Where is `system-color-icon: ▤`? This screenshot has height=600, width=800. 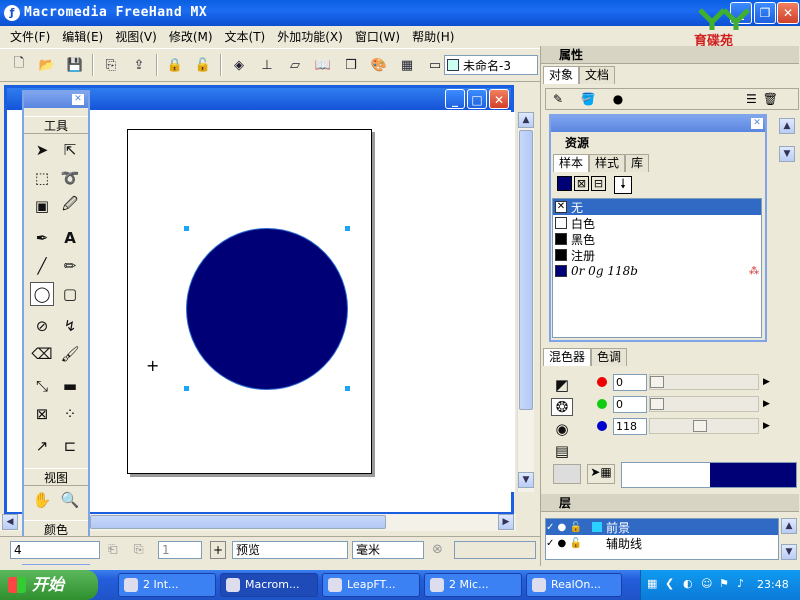 system-color-icon: ▤ is located at coordinates (562, 451).